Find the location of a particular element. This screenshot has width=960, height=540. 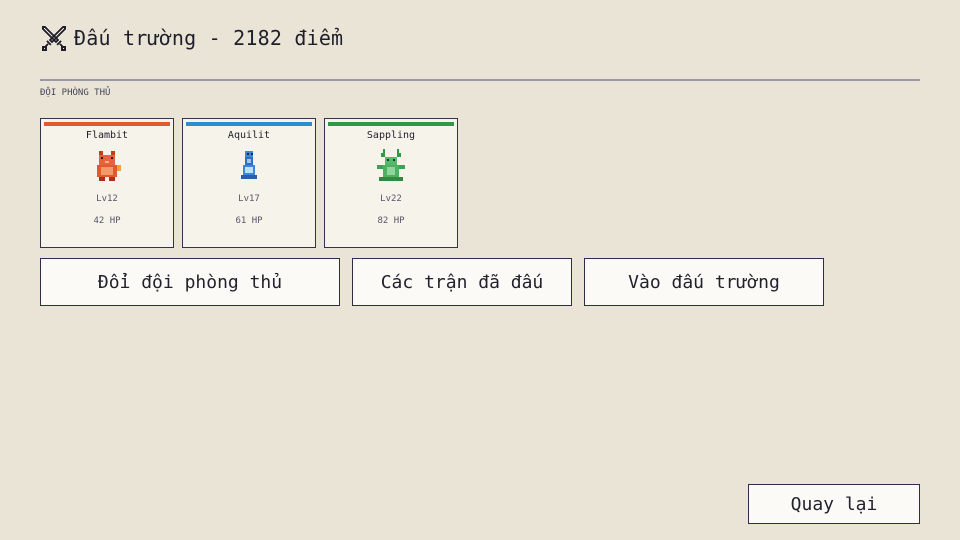

pet-hp: 61 HP is located at coordinates (249, 221).